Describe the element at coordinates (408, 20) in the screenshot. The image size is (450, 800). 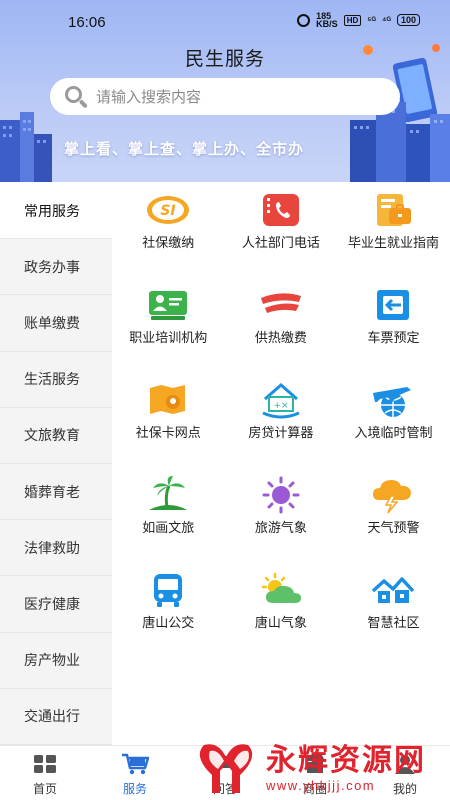
I see `battery-icon: 100` at that location.